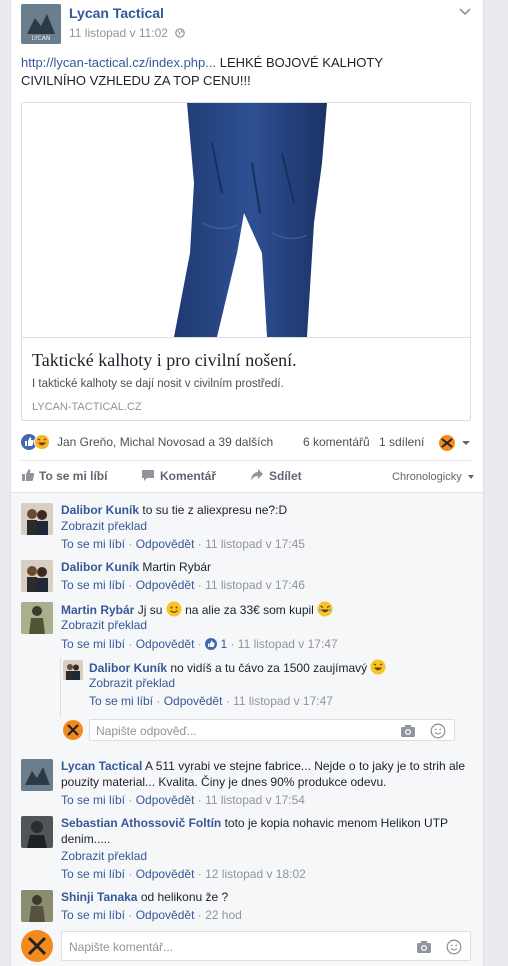 Image resolution: width=508 pixels, height=966 pixels. What do you see at coordinates (465, 11) in the screenshot?
I see `chevron-down-icon` at bounding box center [465, 11].